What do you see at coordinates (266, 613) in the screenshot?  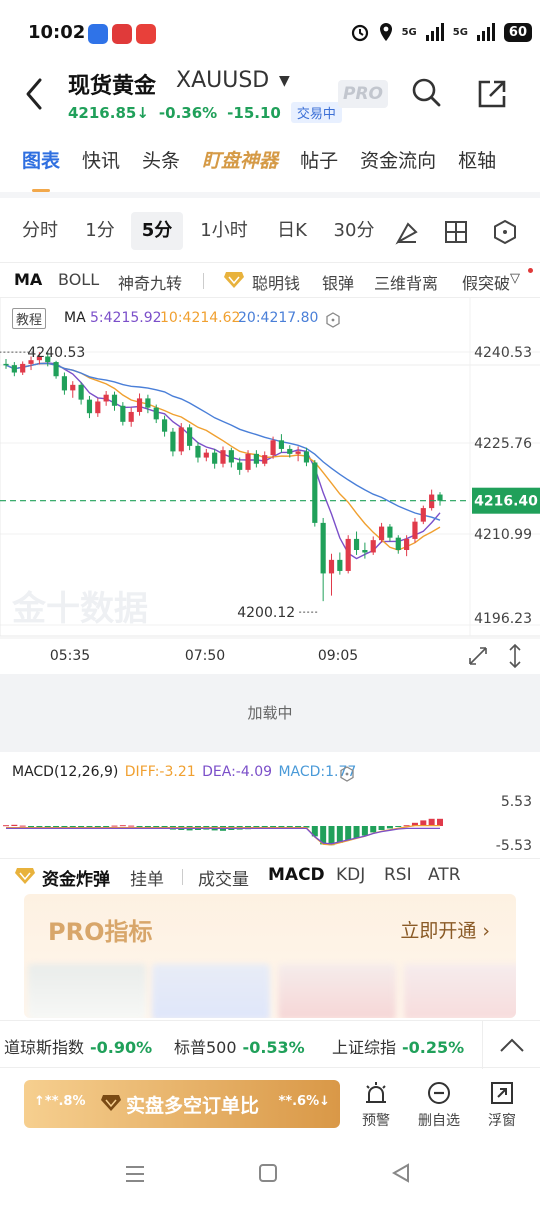 I see `low-marker-label: 4200.12` at bounding box center [266, 613].